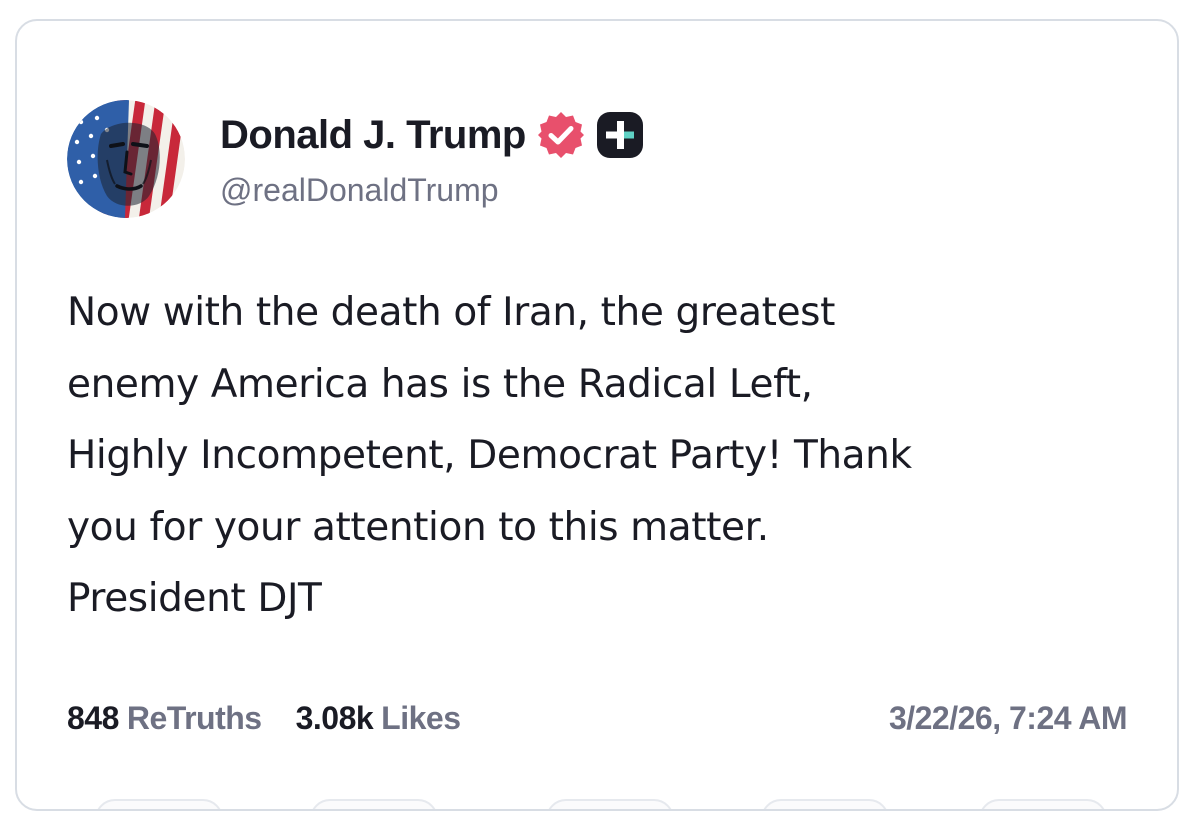 This screenshot has width=1200, height=838. Describe the element at coordinates (373, 135) in the screenshot. I see `author-display-name: Donald J. Trump` at that location.